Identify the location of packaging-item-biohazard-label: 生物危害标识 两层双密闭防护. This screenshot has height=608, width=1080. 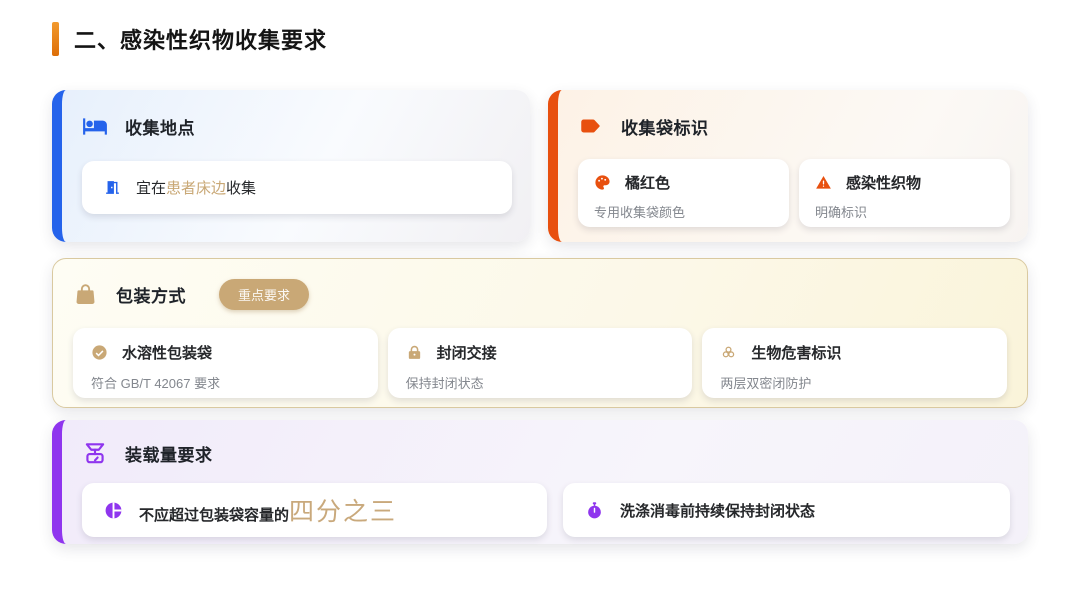
(854, 363).